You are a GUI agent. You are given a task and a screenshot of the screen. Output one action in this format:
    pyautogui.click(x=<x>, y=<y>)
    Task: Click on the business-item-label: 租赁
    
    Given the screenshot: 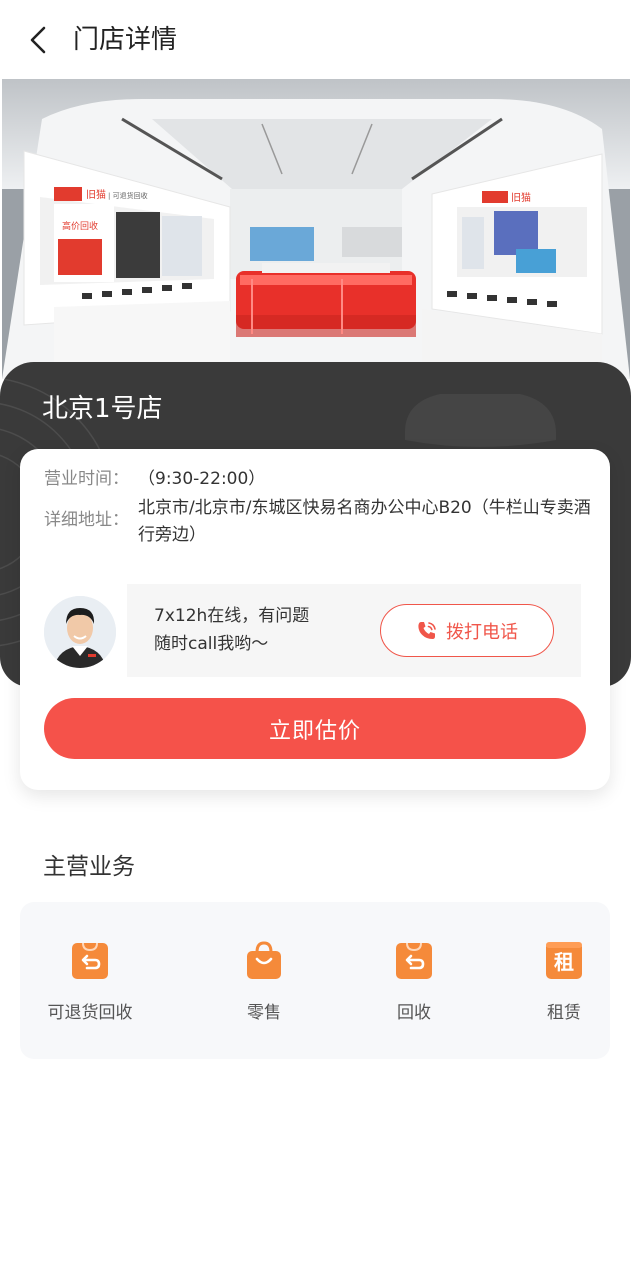 What is the action you would take?
    pyautogui.click(x=564, y=1013)
    